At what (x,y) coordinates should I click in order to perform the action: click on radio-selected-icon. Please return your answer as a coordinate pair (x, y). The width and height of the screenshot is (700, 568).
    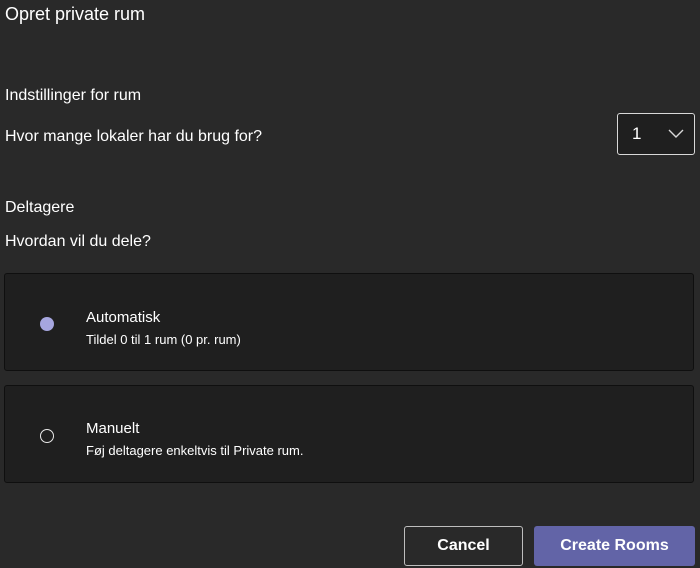
    Looking at the image, I should click on (47, 324).